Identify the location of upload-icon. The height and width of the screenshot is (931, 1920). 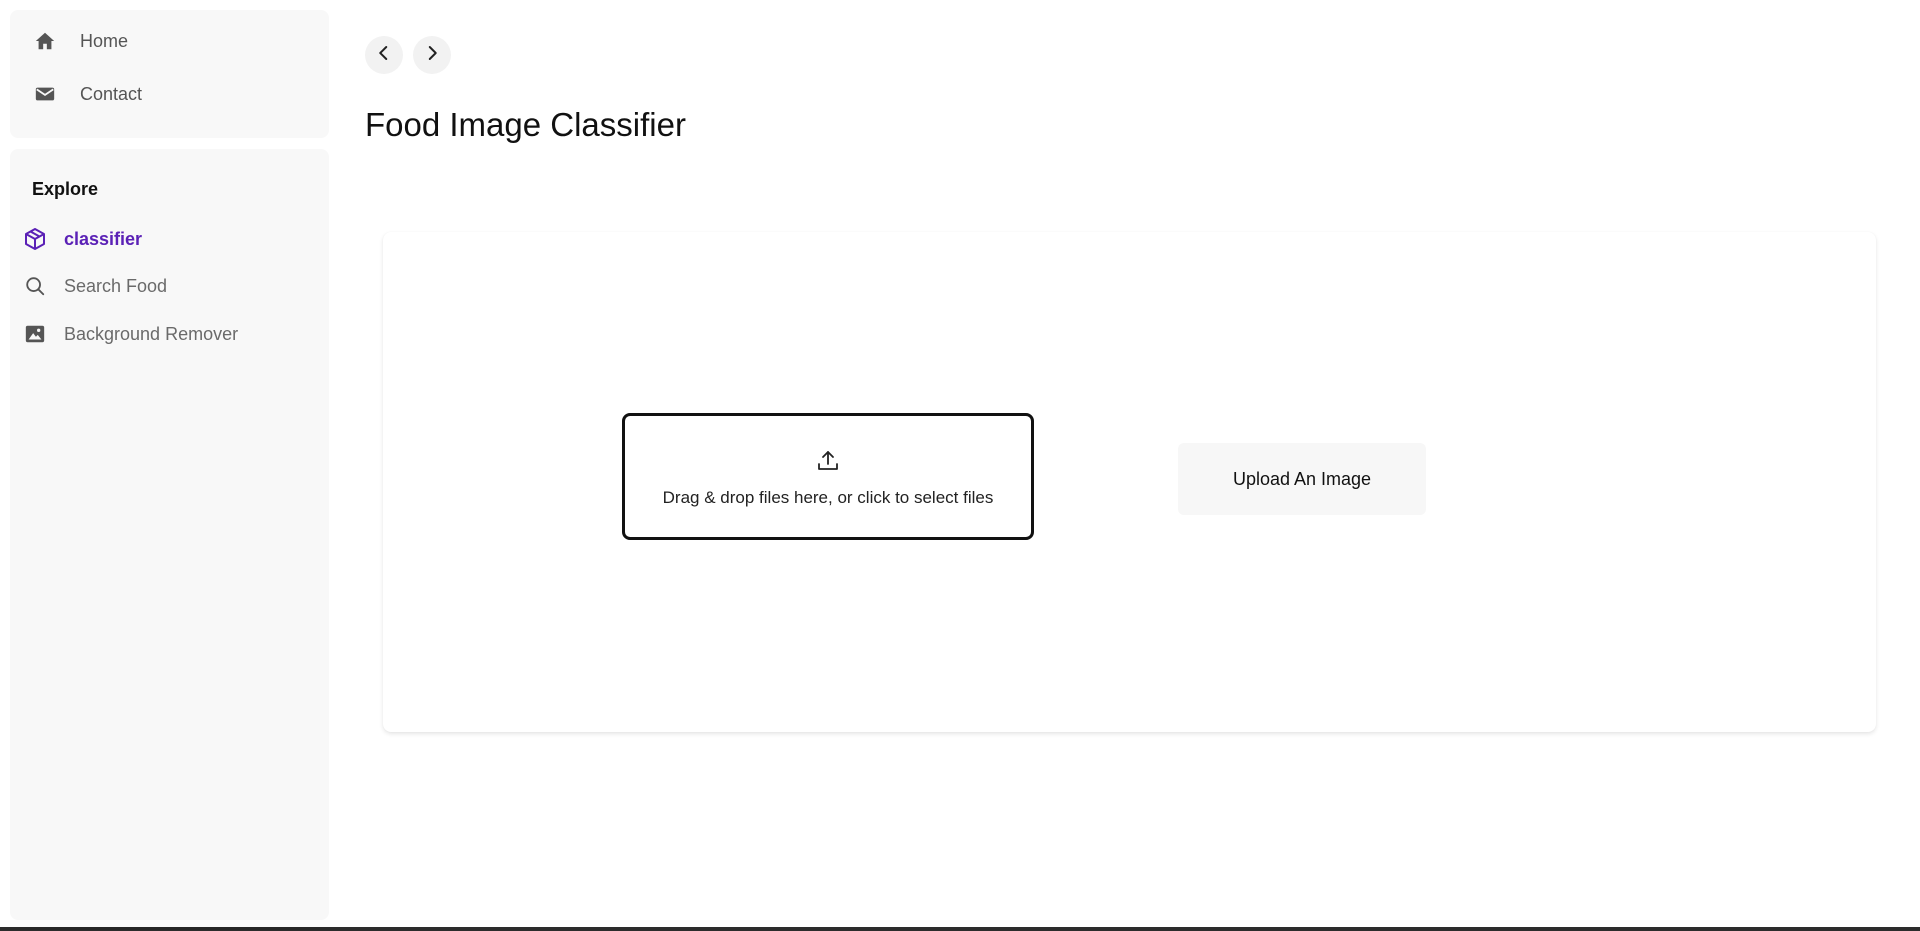
(828, 463).